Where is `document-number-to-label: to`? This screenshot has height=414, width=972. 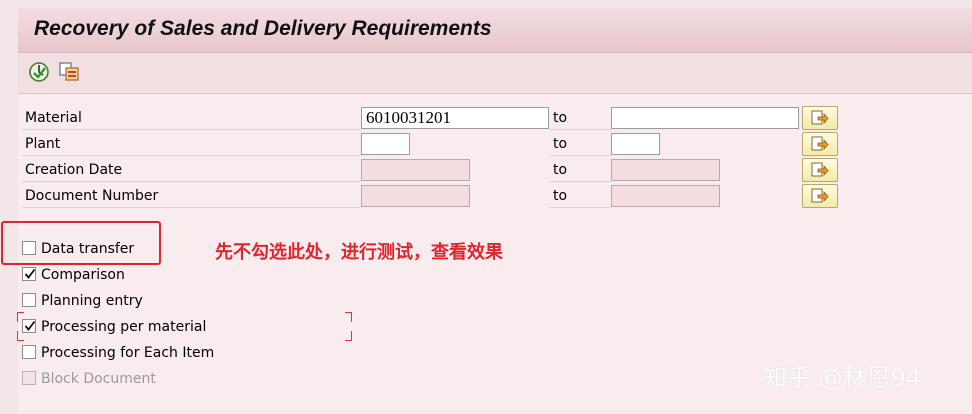 document-number-to-label: to is located at coordinates (580, 196).